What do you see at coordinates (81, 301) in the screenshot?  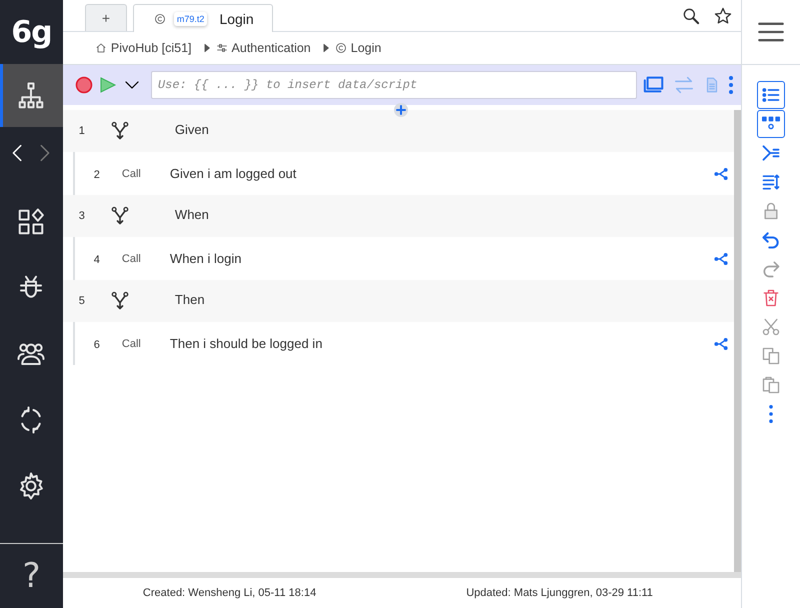 I see `line-number: 5` at bounding box center [81, 301].